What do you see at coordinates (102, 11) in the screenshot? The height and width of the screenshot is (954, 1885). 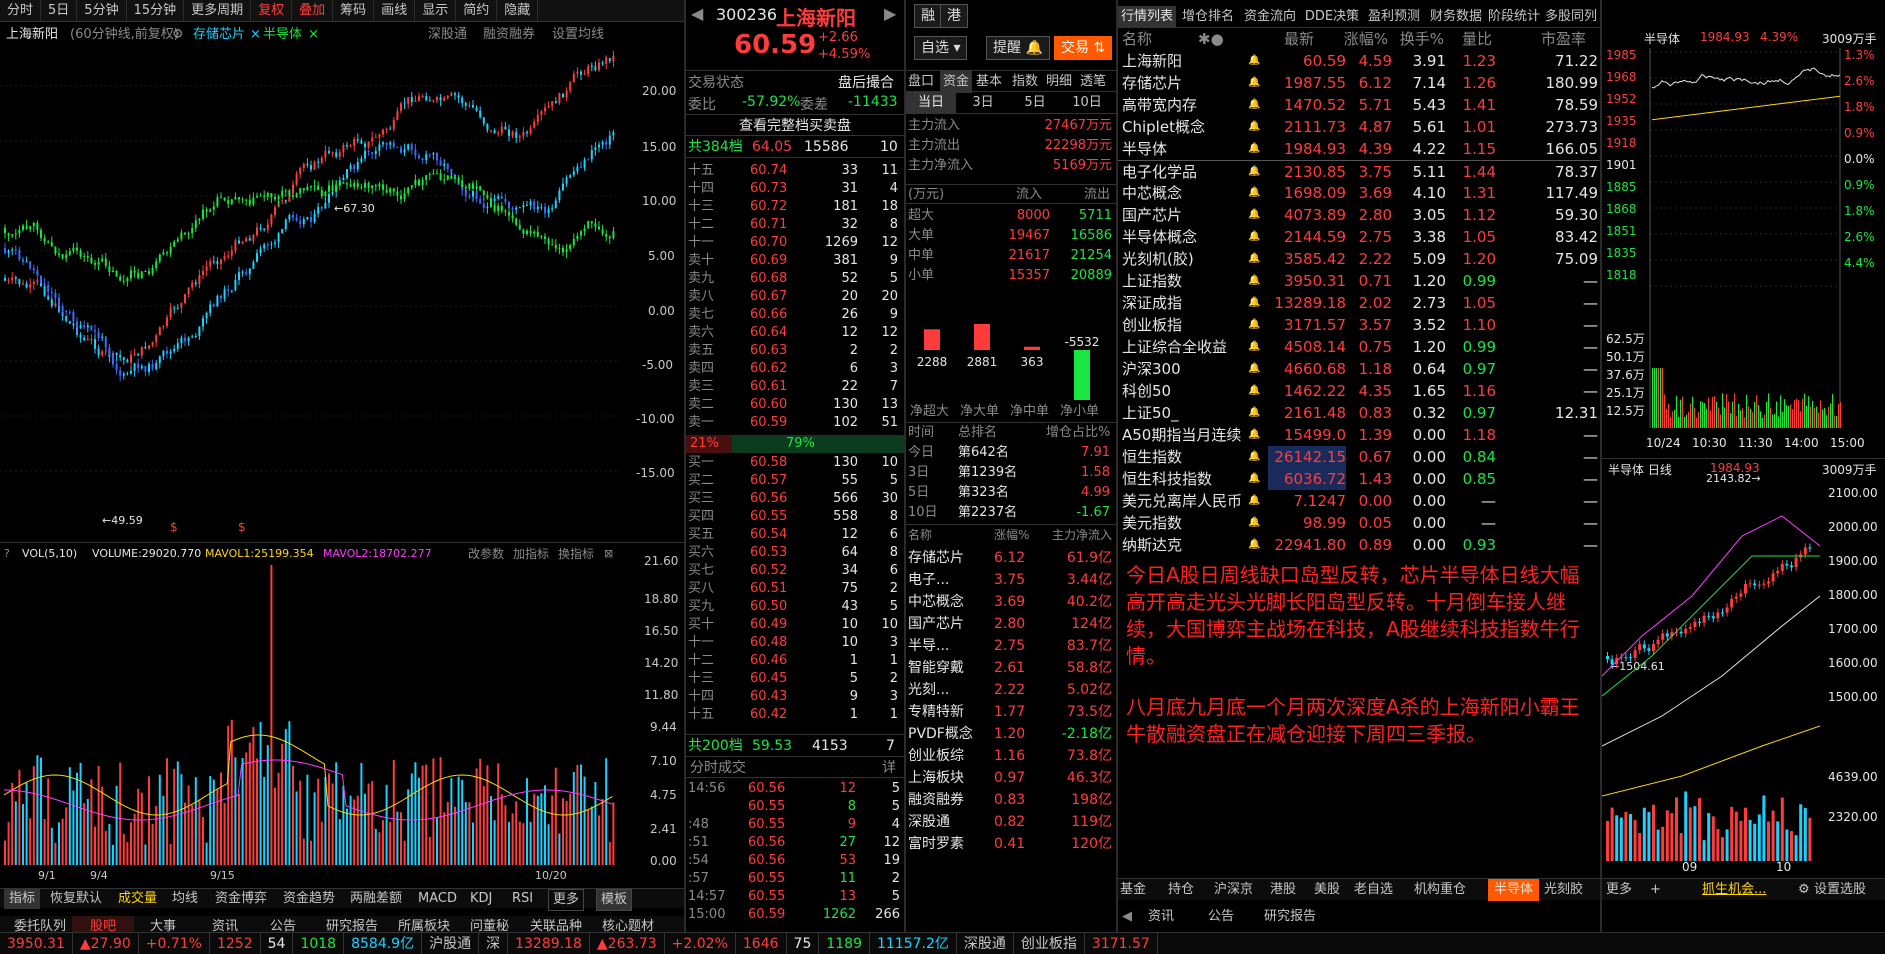 I see `tab-5min: 5分钟` at bounding box center [102, 11].